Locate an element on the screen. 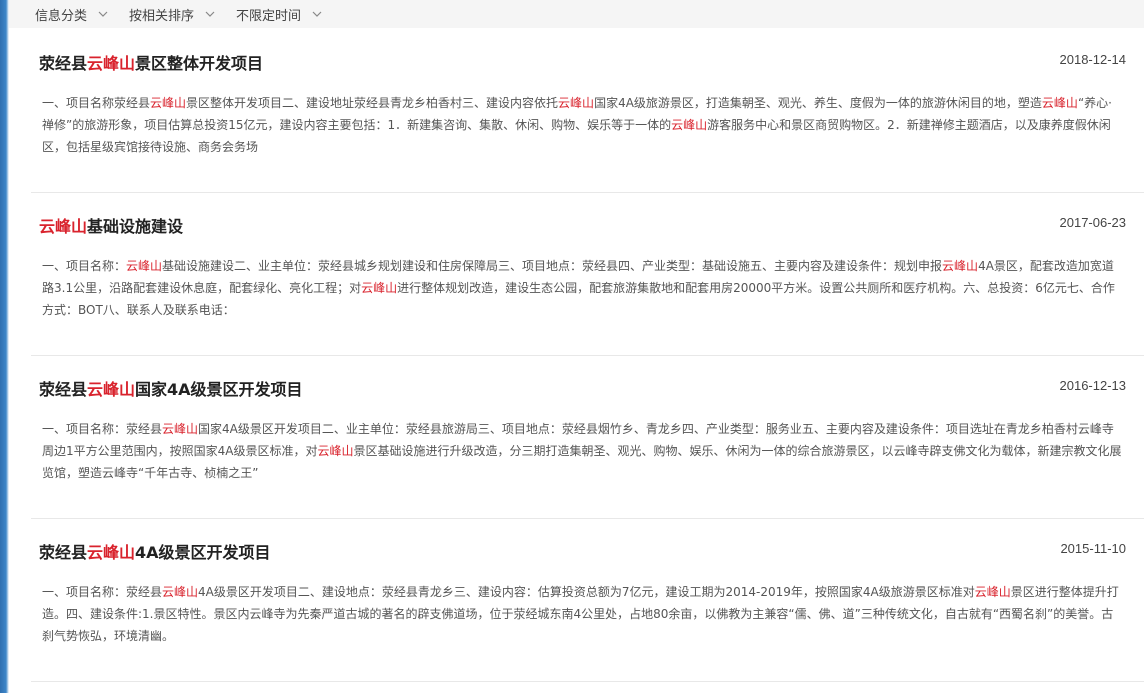  title-text: 基础设施建设 is located at coordinates (135, 226).